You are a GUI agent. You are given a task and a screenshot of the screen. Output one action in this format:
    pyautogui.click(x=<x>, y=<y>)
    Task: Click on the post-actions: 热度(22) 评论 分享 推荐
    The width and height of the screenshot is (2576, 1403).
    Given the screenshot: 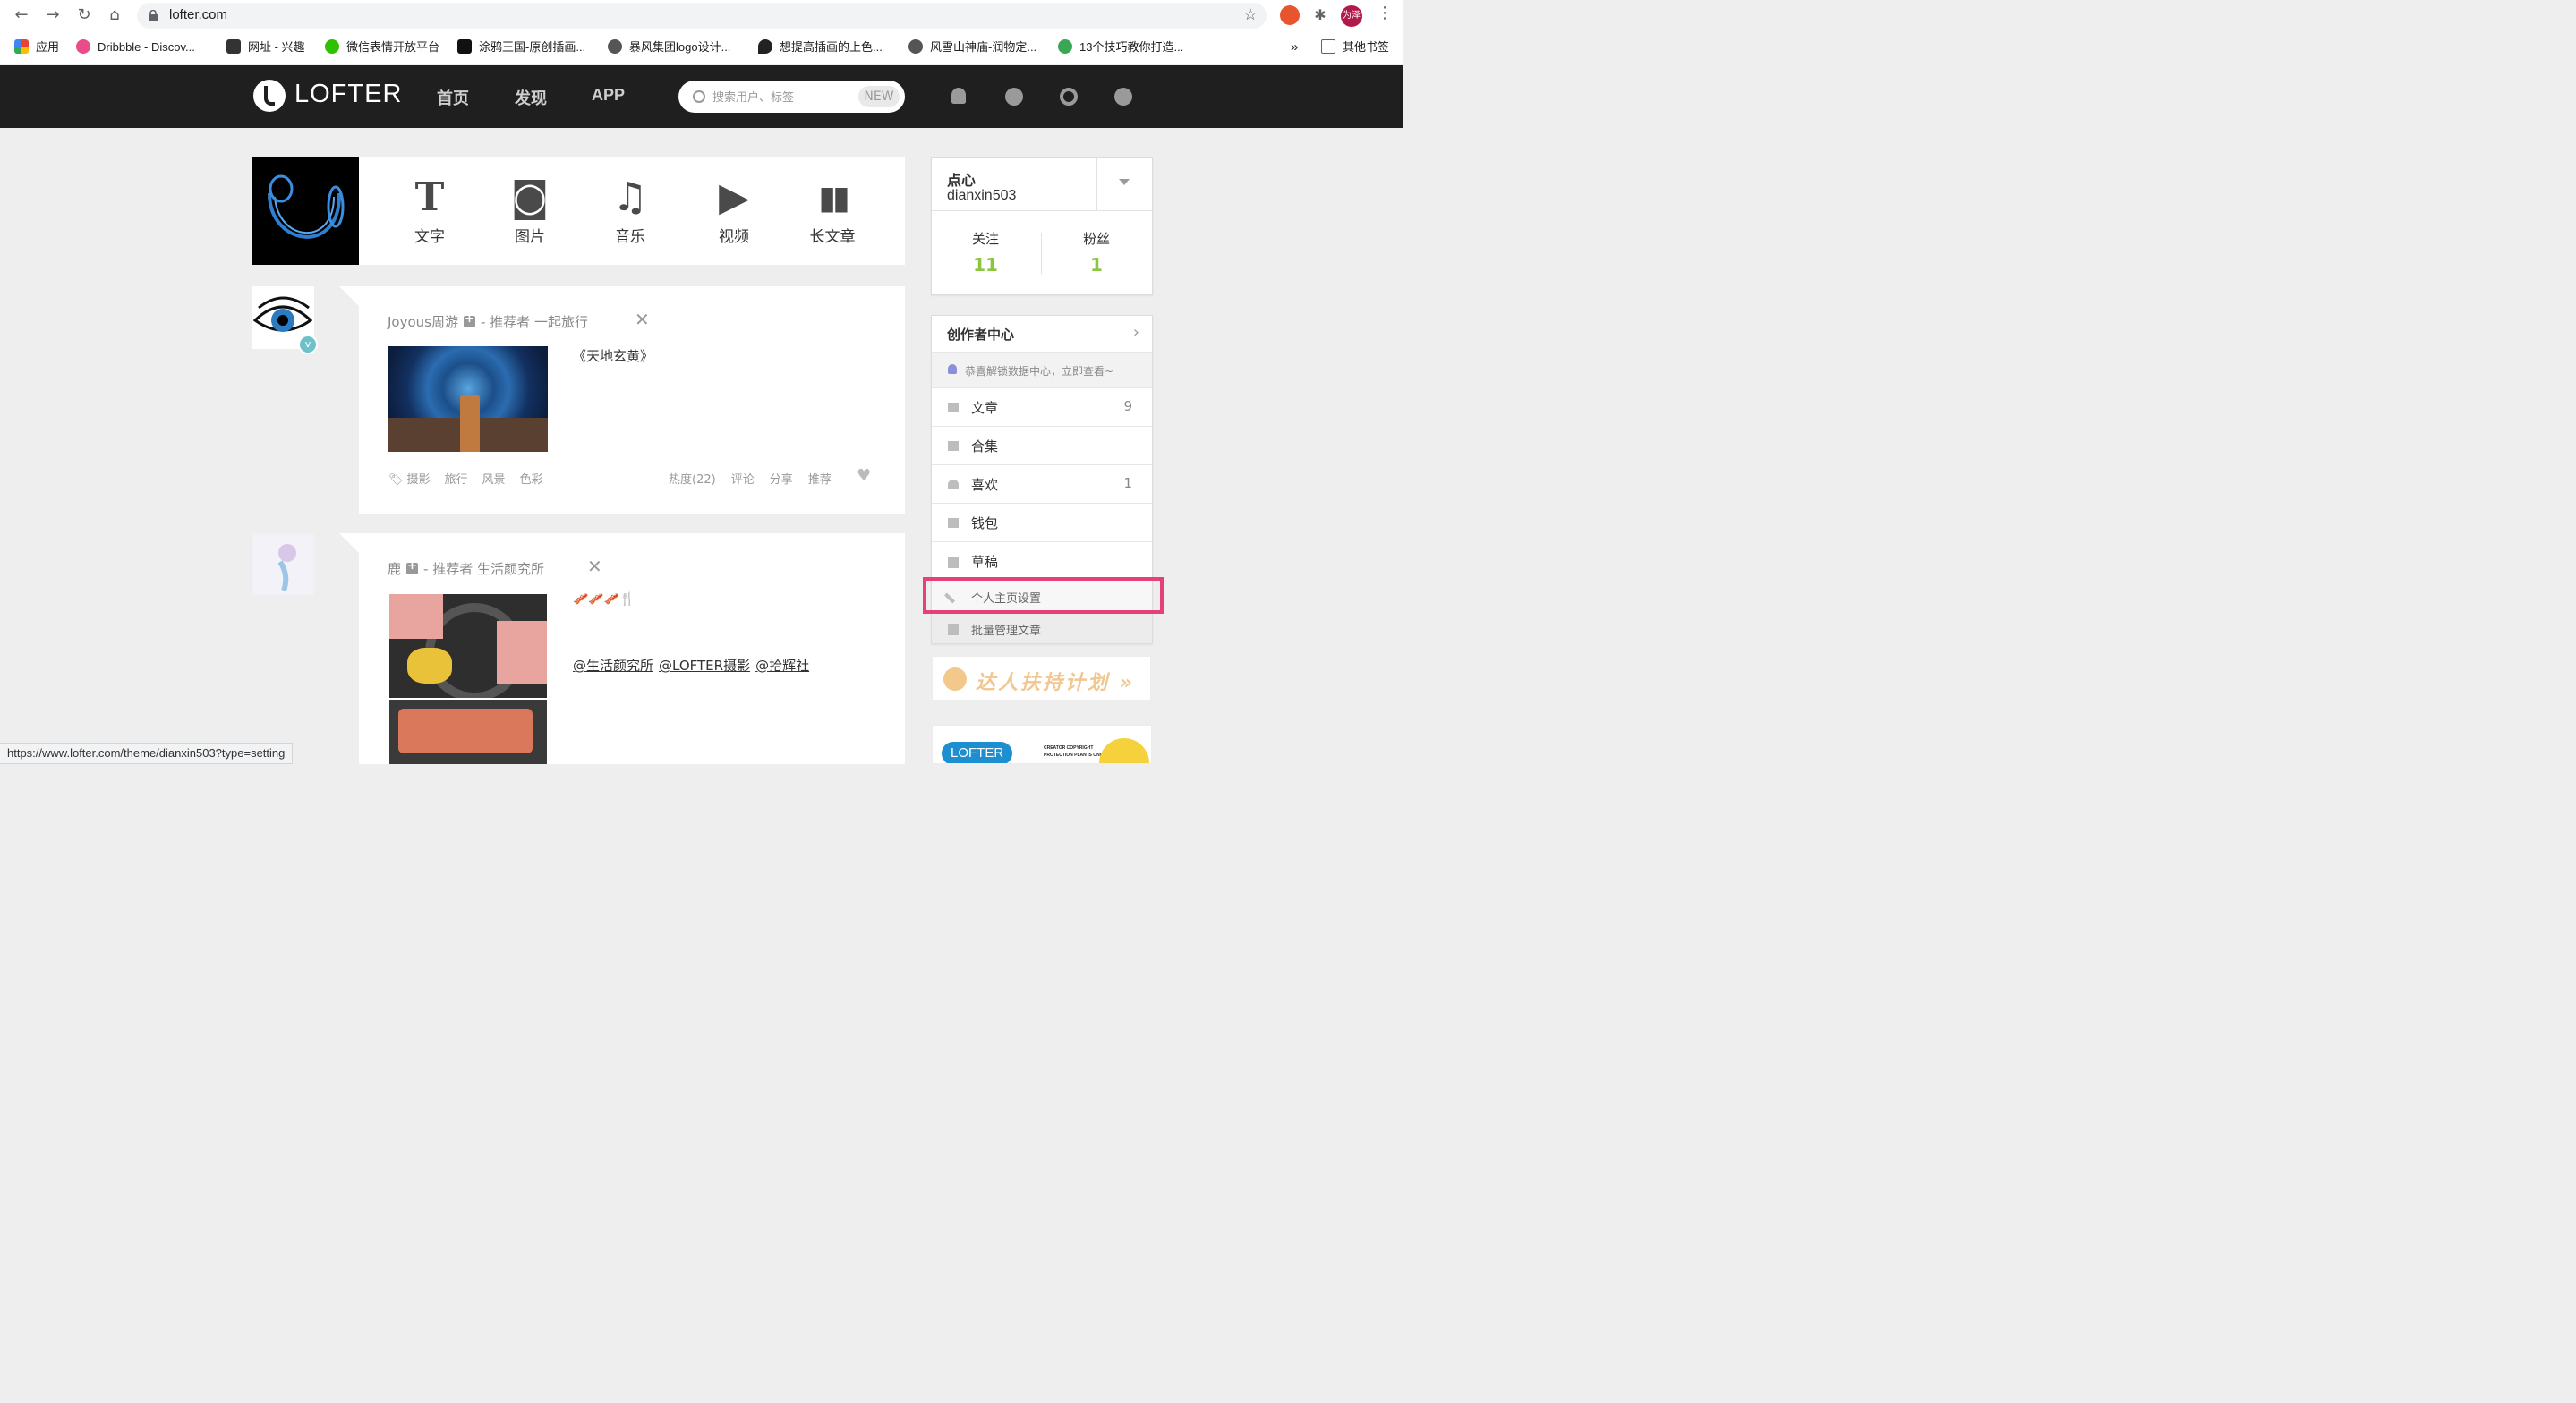 What is the action you would take?
    pyautogui.click(x=742, y=478)
    